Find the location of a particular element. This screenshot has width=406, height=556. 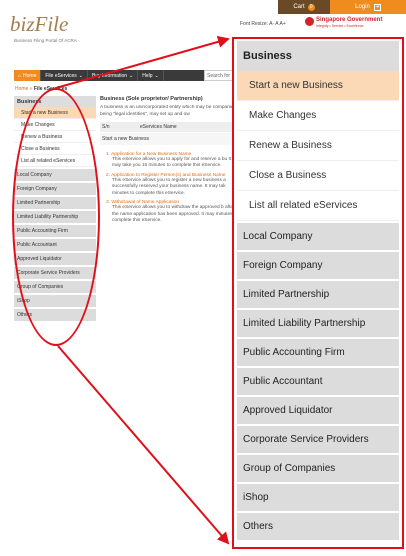

arrow-top is located at coordinates (142, 62).